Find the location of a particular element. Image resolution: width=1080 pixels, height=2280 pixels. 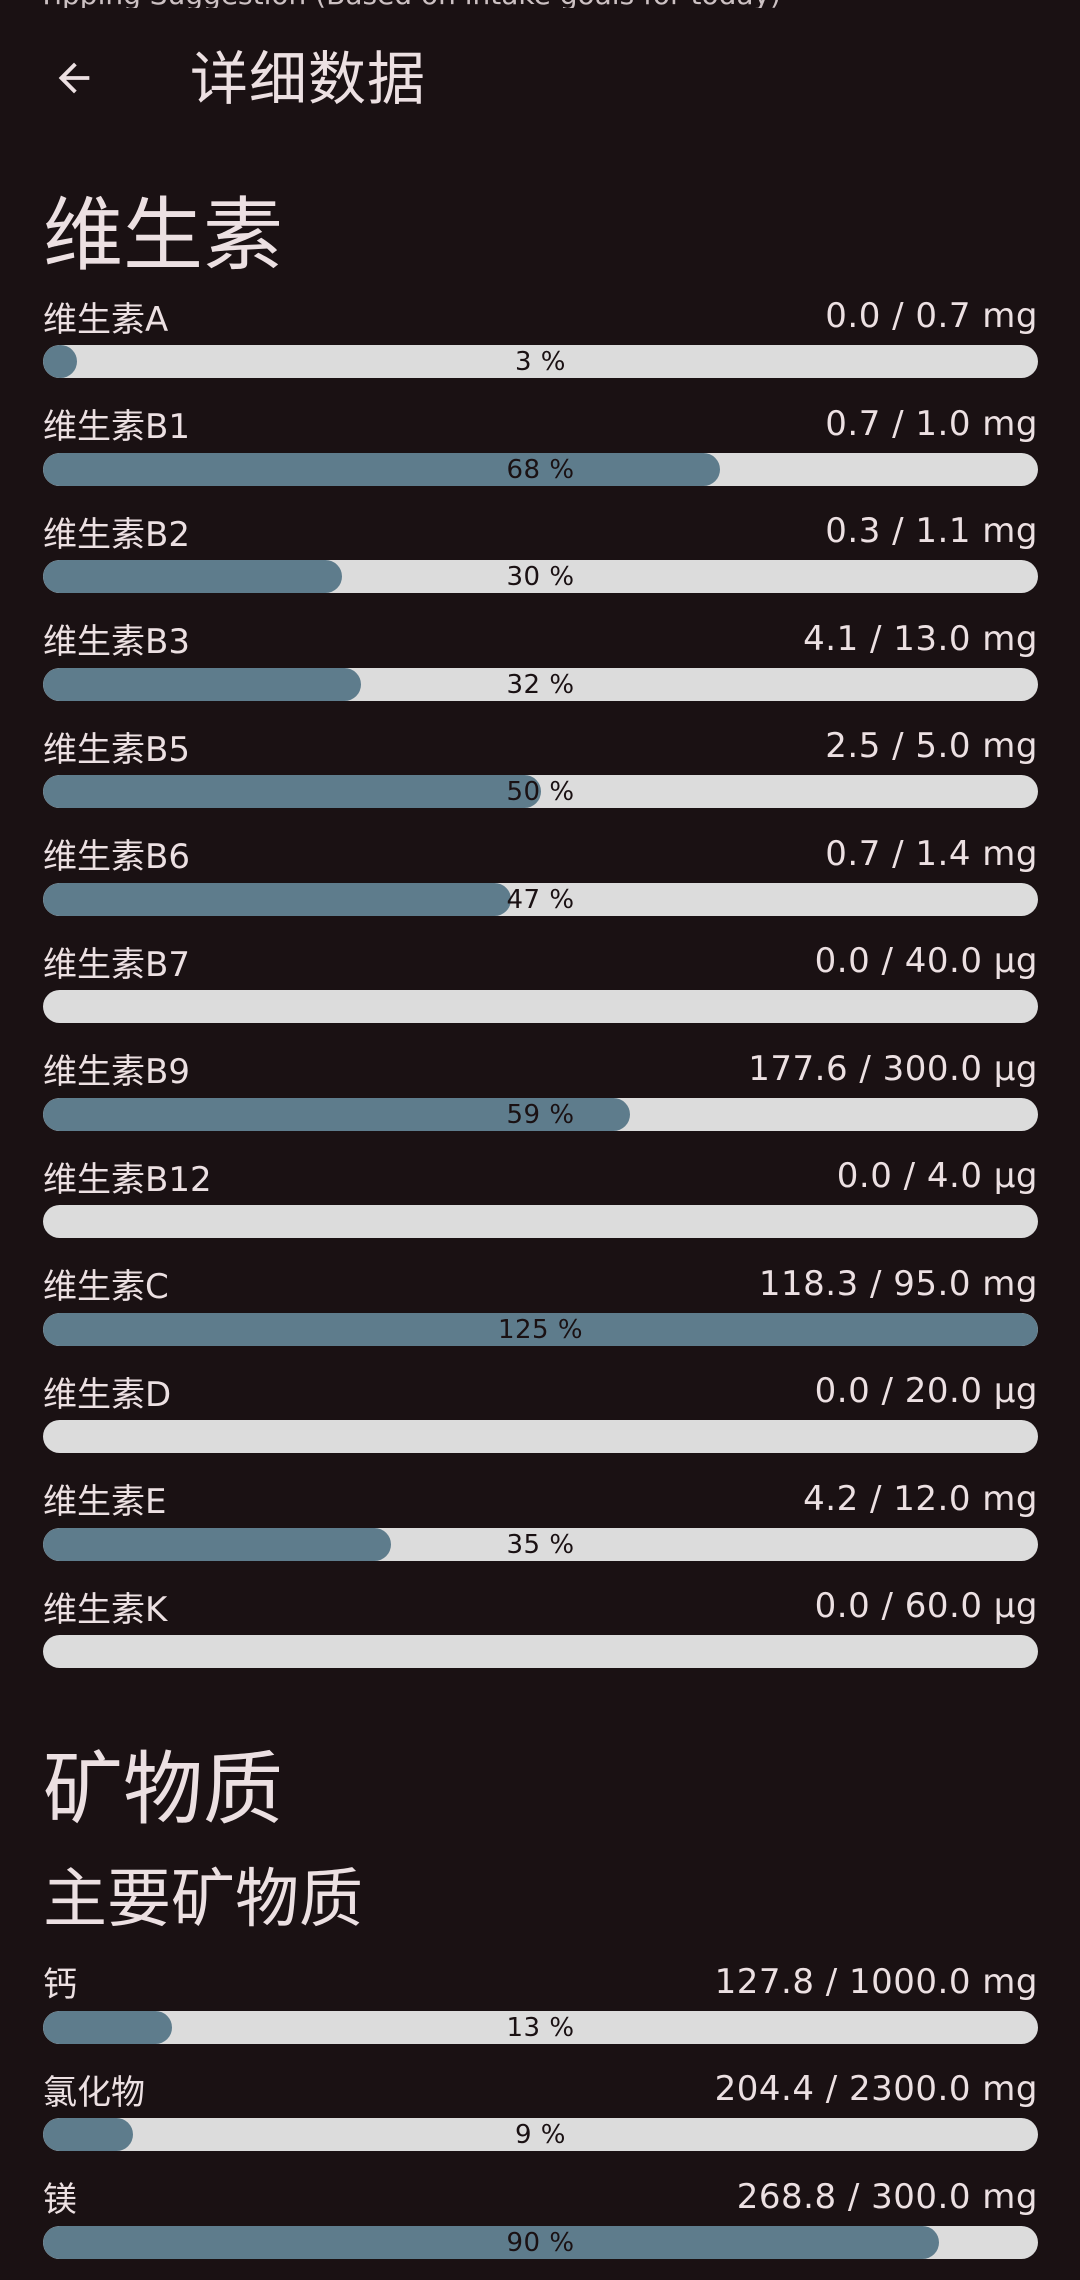

nutrient-amount: 4.2 / 12.0 mg is located at coordinates (920, 1499).